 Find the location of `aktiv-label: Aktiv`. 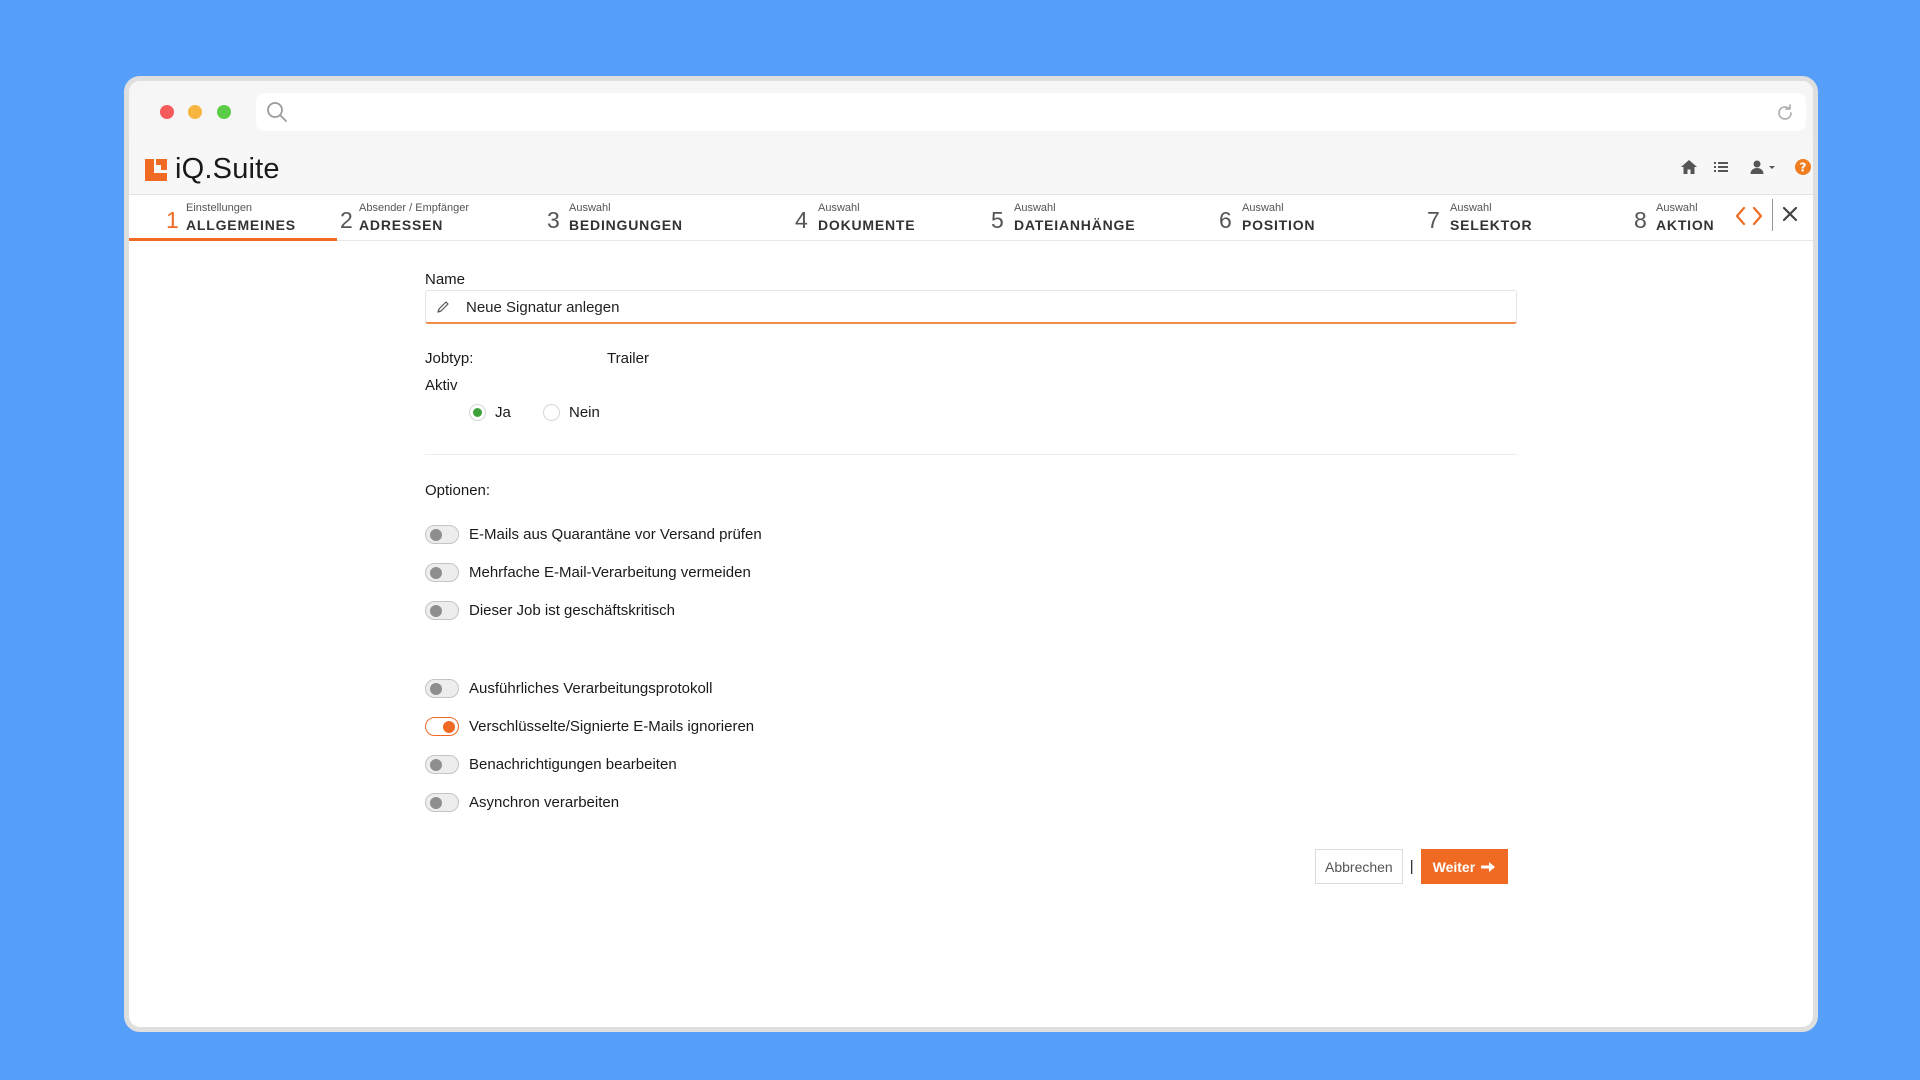

aktiv-label: Aktiv is located at coordinates (441, 385).